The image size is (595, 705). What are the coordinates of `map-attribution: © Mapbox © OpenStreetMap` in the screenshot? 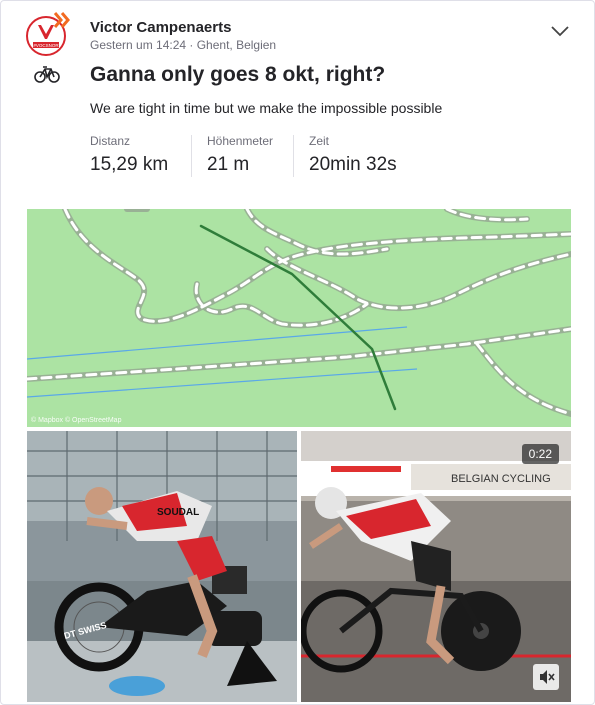 It's located at (76, 420).